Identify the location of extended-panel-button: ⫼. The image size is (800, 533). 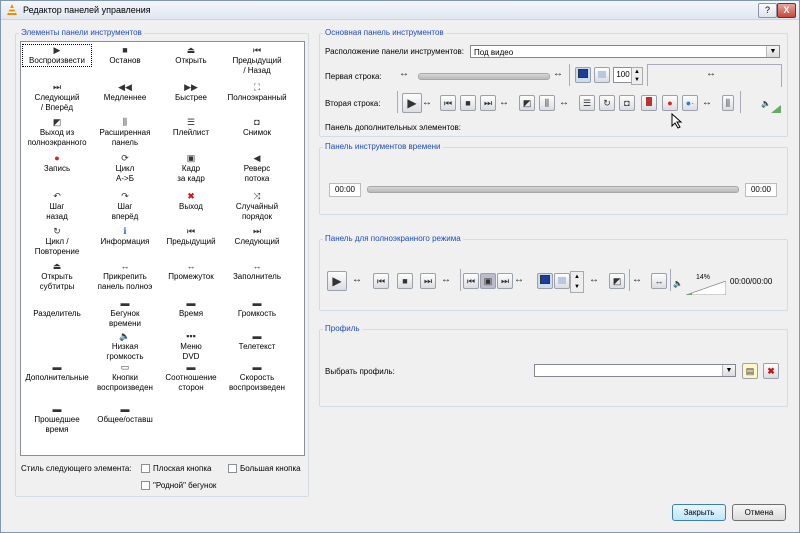
(547, 103).